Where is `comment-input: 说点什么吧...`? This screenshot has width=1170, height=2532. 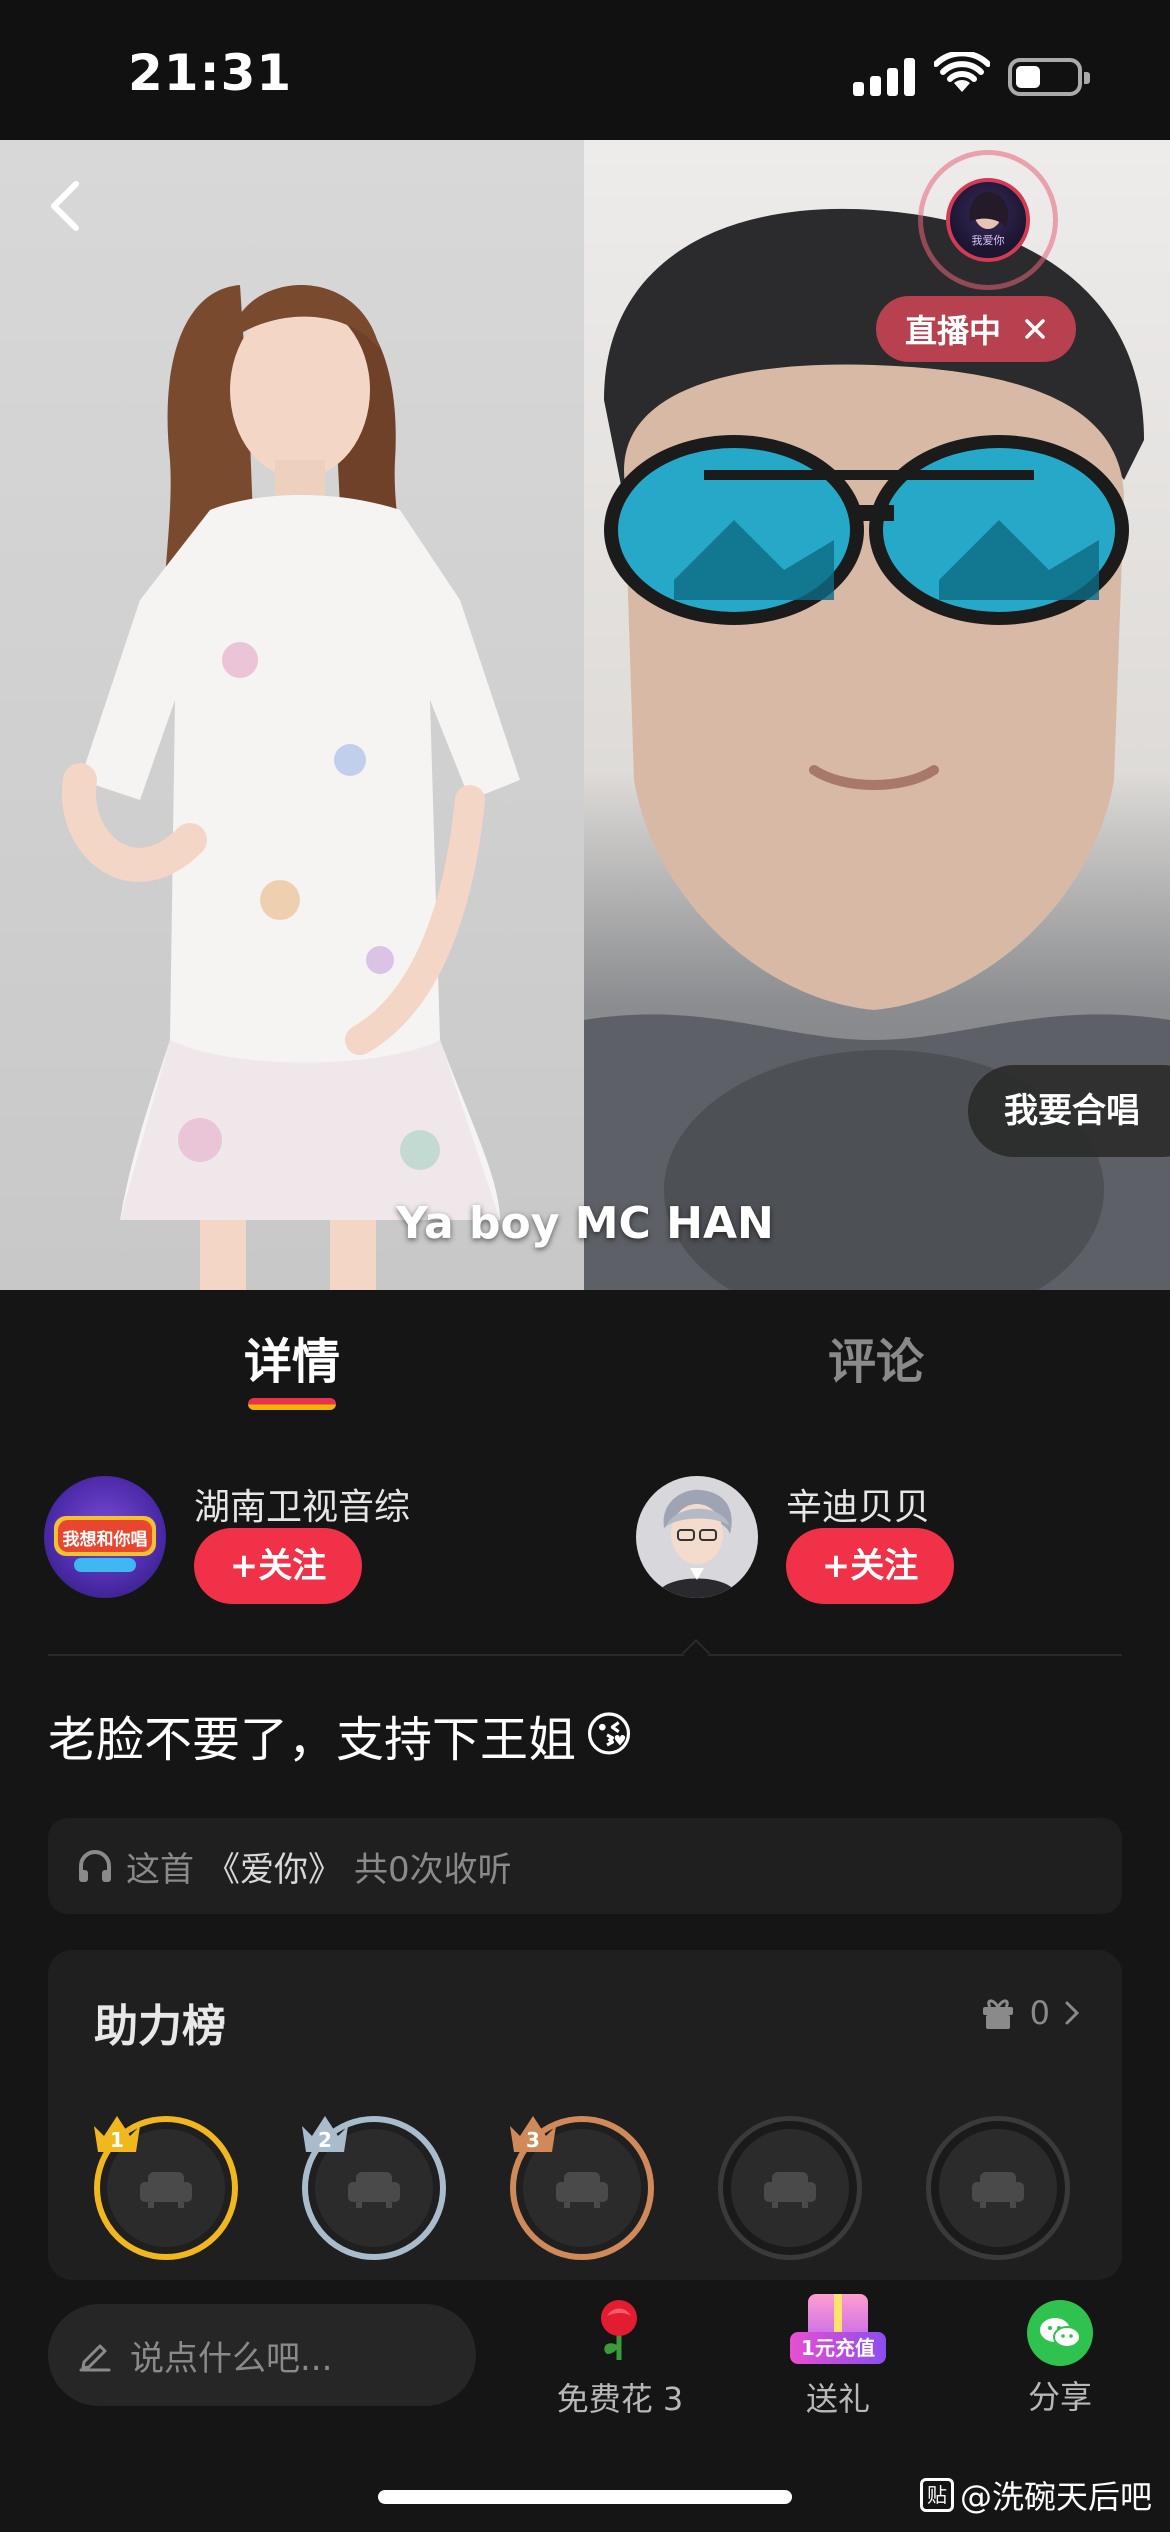 comment-input: 说点什么吧... is located at coordinates (262, 2355).